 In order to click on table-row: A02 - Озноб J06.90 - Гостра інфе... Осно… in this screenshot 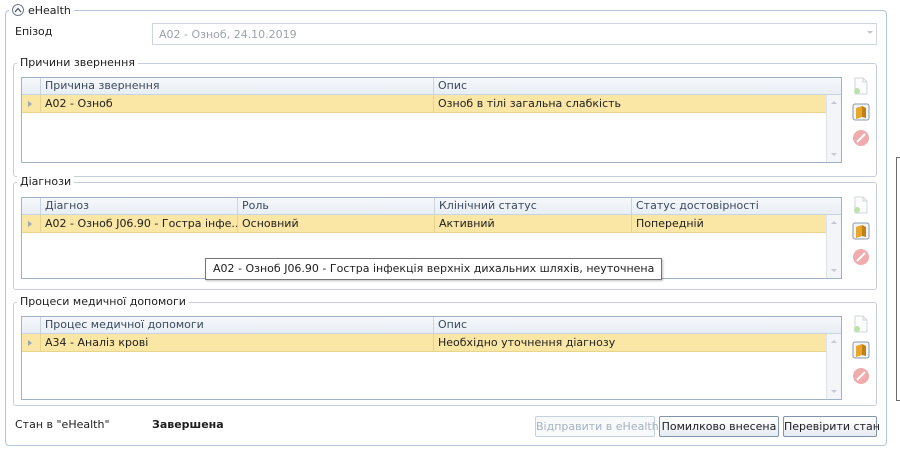, I will do `click(425, 224)`.